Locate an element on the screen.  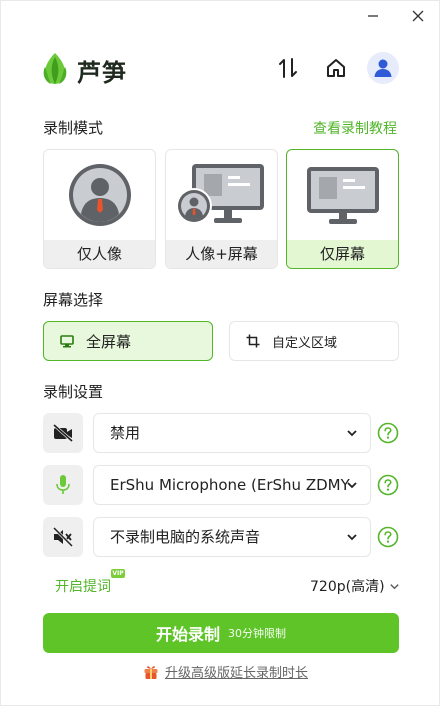
user-avatar-button is located at coordinates (383, 68).